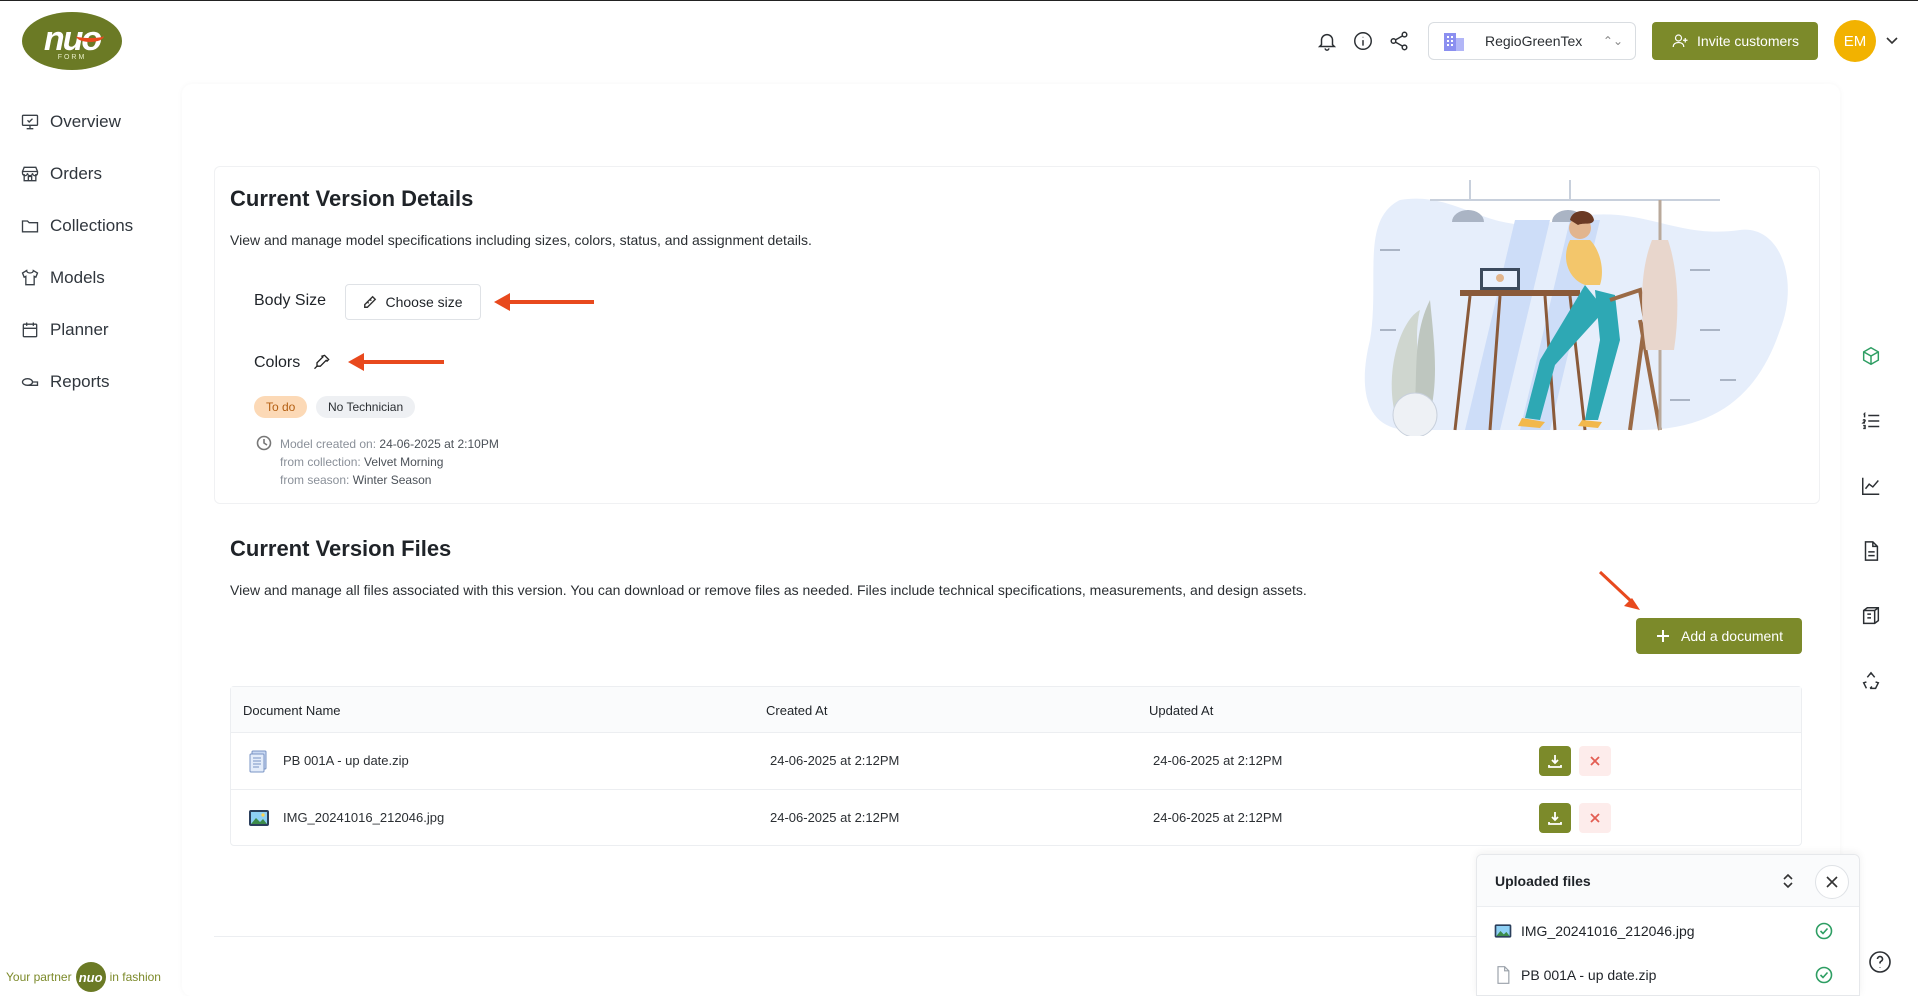  What do you see at coordinates (90, 977) in the screenshot?
I see `partner-logo: nuo` at bounding box center [90, 977].